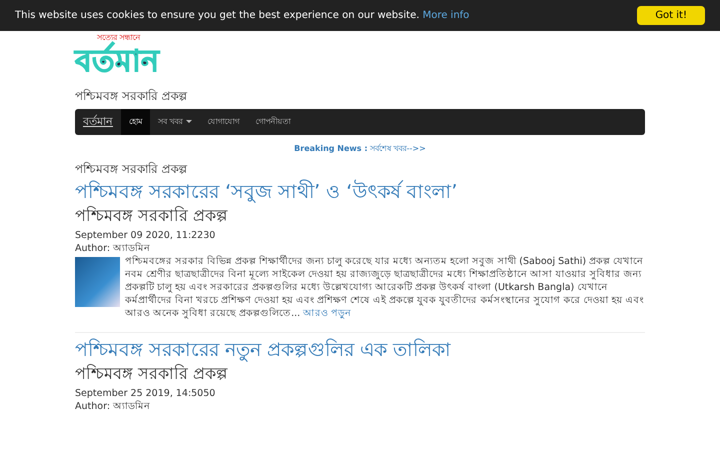  What do you see at coordinates (175, 122) in the screenshot?
I see `nav-link: সব খবর` at bounding box center [175, 122].